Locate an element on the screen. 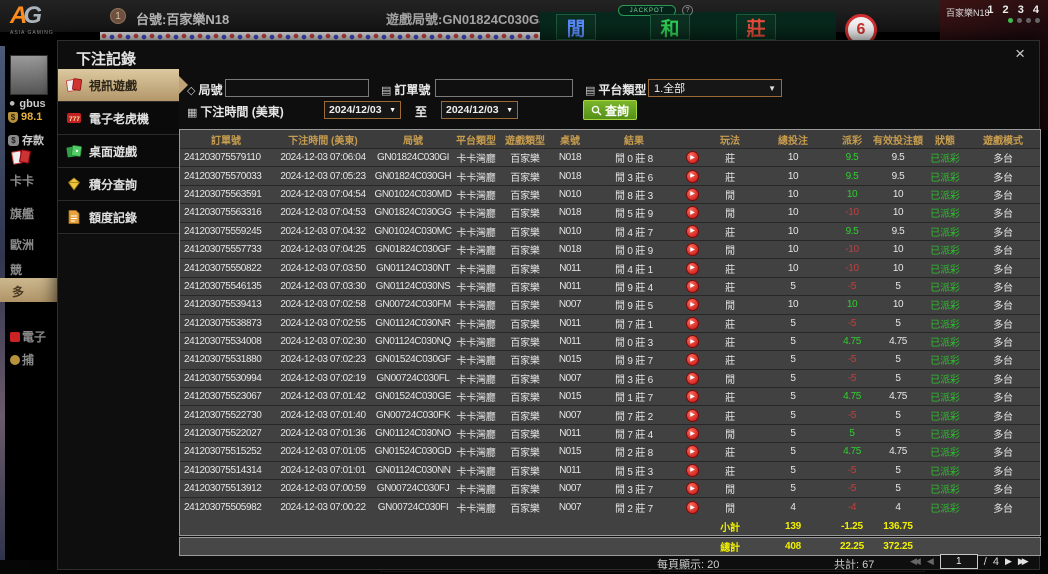 This screenshot has height=574, width=1048. cell-result: 閒 3 莊 7 is located at coordinates (634, 491).